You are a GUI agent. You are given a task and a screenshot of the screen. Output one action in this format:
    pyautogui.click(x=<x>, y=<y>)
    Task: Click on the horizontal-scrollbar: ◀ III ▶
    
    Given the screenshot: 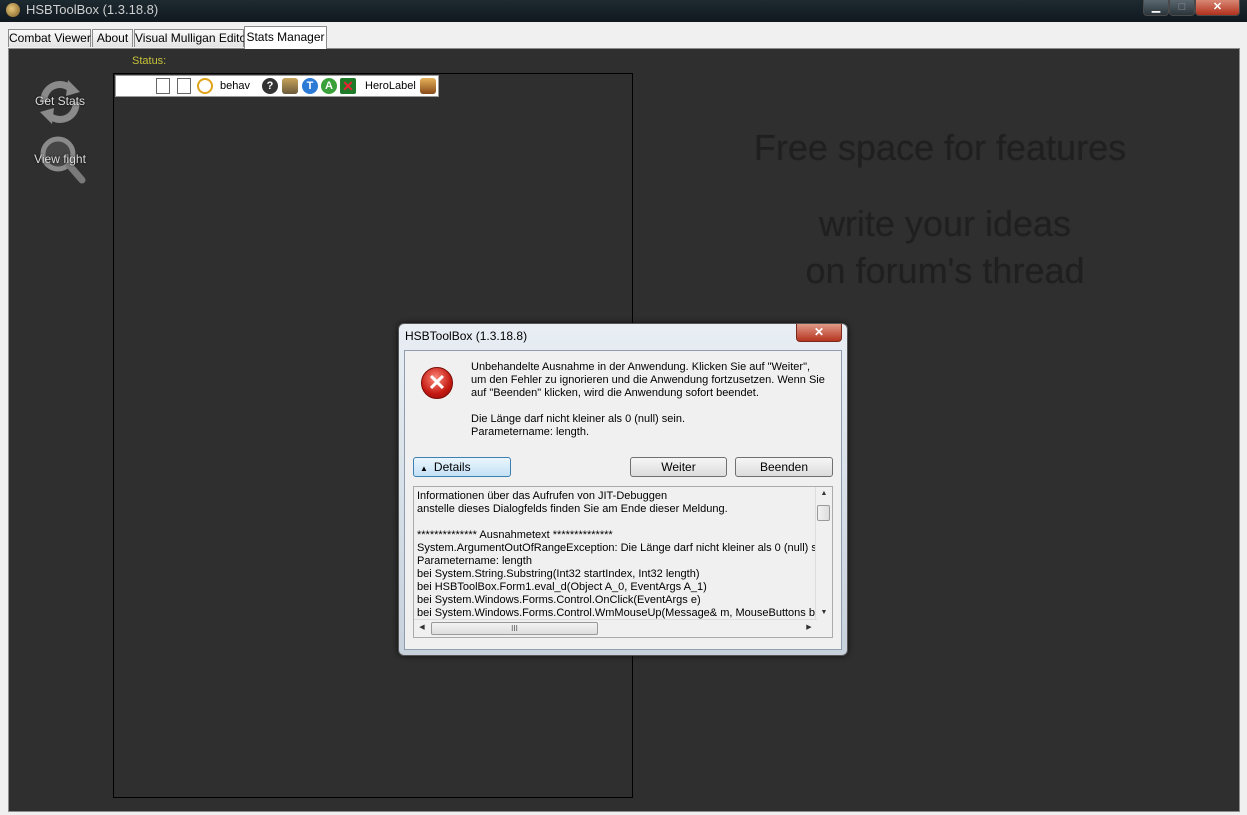 What is the action you would take?
    pyautogui.click(x=615, y=628)
    